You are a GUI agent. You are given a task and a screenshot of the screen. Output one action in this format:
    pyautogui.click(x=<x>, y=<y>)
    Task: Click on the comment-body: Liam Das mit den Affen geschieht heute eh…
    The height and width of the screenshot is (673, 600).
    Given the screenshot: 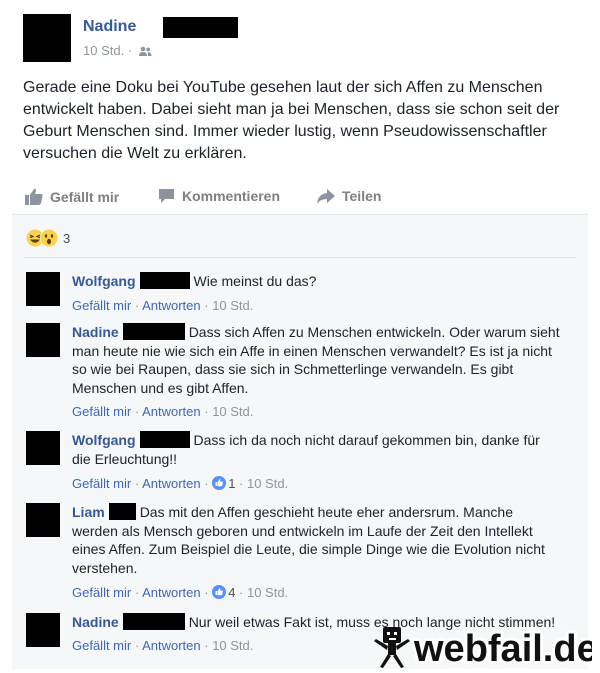 What is the action you would take?
    pyautogui.click(x=317, y=540)
    